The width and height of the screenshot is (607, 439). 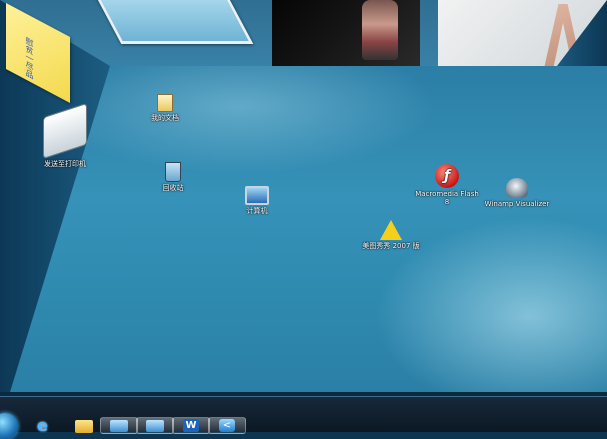 I want to click on desktop-icon-winamp: Winamp Visualizer, so click(x=517, y=193).